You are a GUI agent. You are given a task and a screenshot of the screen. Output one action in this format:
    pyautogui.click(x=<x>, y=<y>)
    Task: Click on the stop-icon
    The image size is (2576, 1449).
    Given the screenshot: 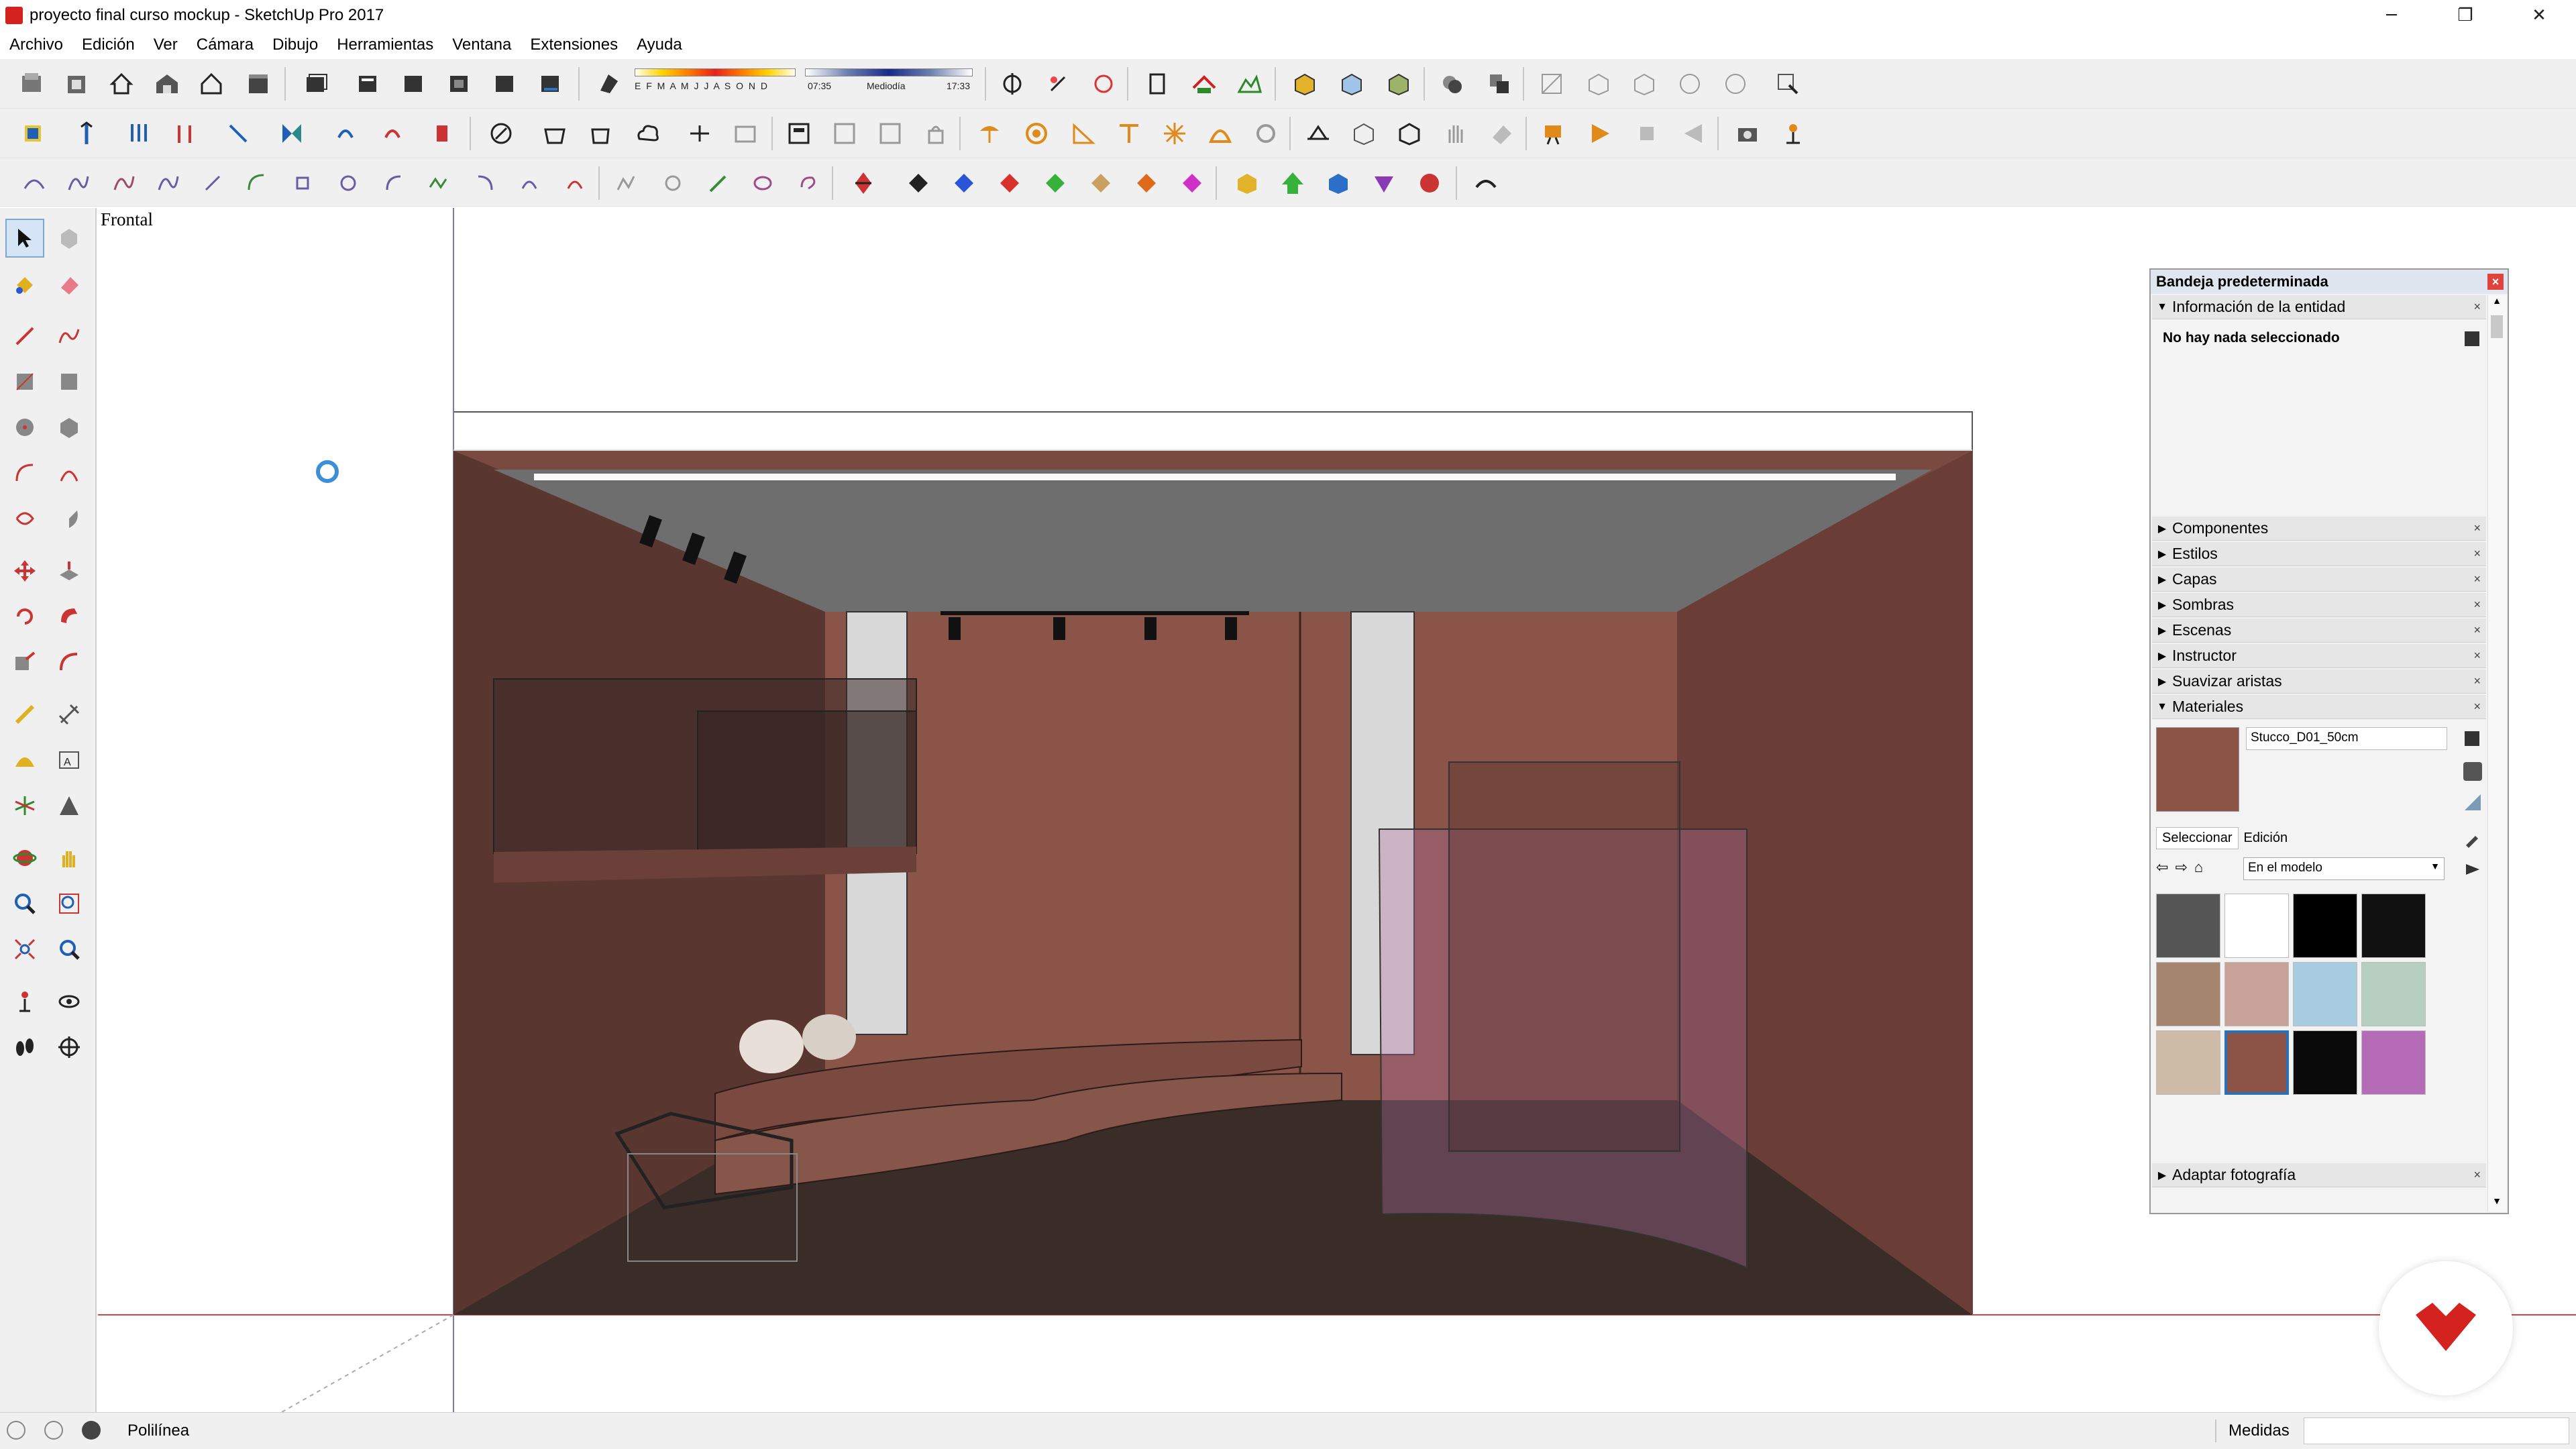 What is the action you would take?
    pyautogui.click(x=1647, y=133)
    